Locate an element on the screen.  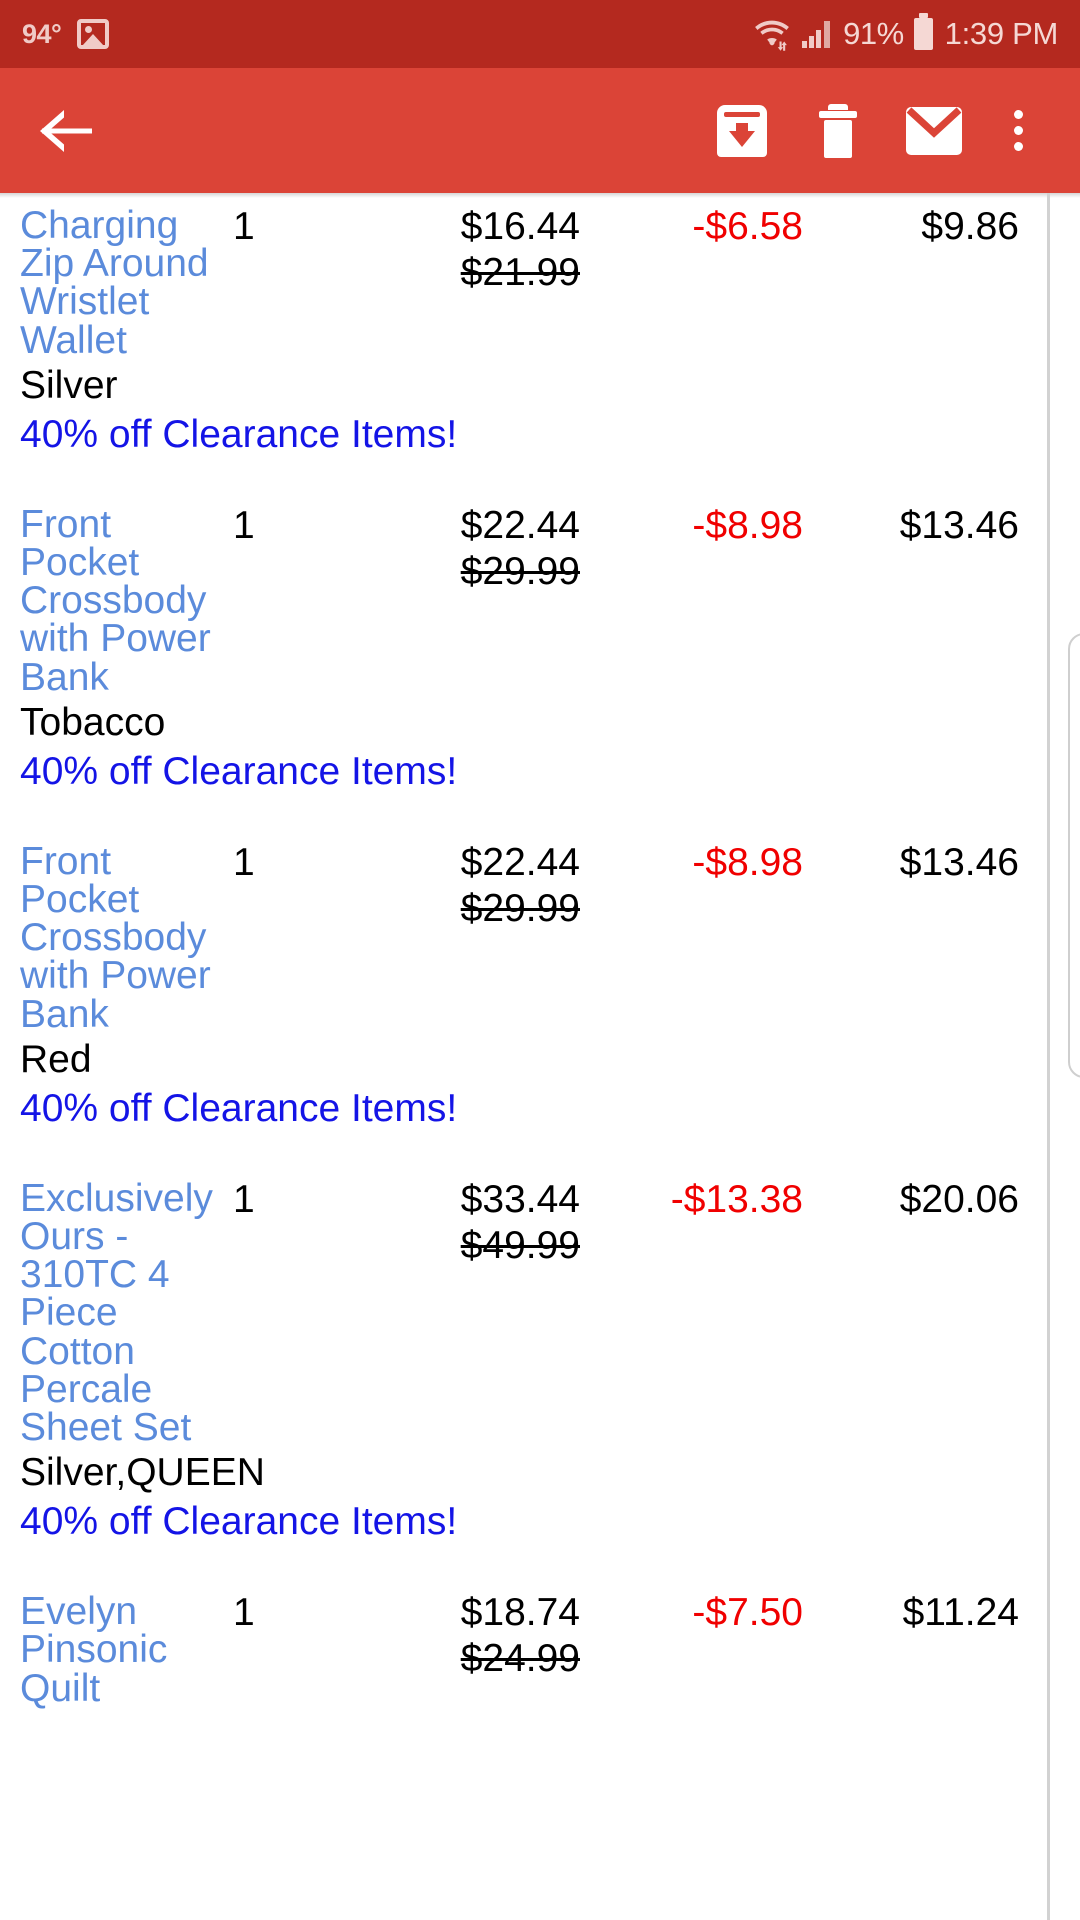
cellular-signal-icon is located at coordinates (817, 34).